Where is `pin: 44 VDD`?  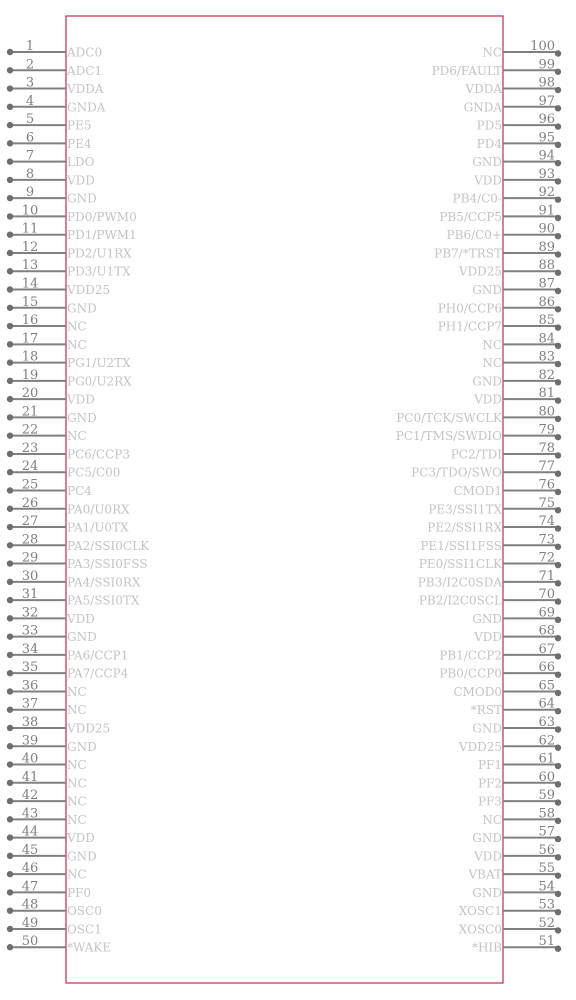 pin: 44 VDD is located at coordinates (50, 835).